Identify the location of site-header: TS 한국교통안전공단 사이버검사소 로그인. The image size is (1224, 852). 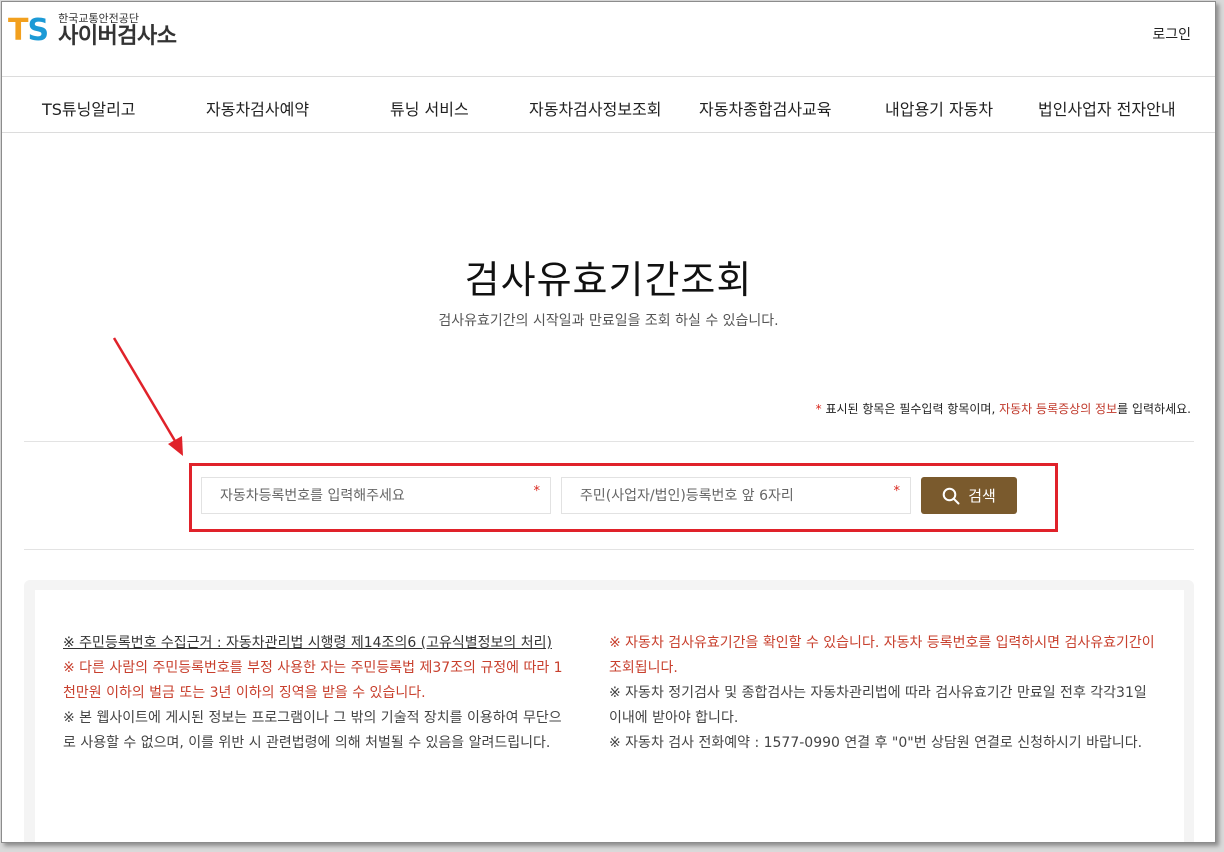
(608, 39).